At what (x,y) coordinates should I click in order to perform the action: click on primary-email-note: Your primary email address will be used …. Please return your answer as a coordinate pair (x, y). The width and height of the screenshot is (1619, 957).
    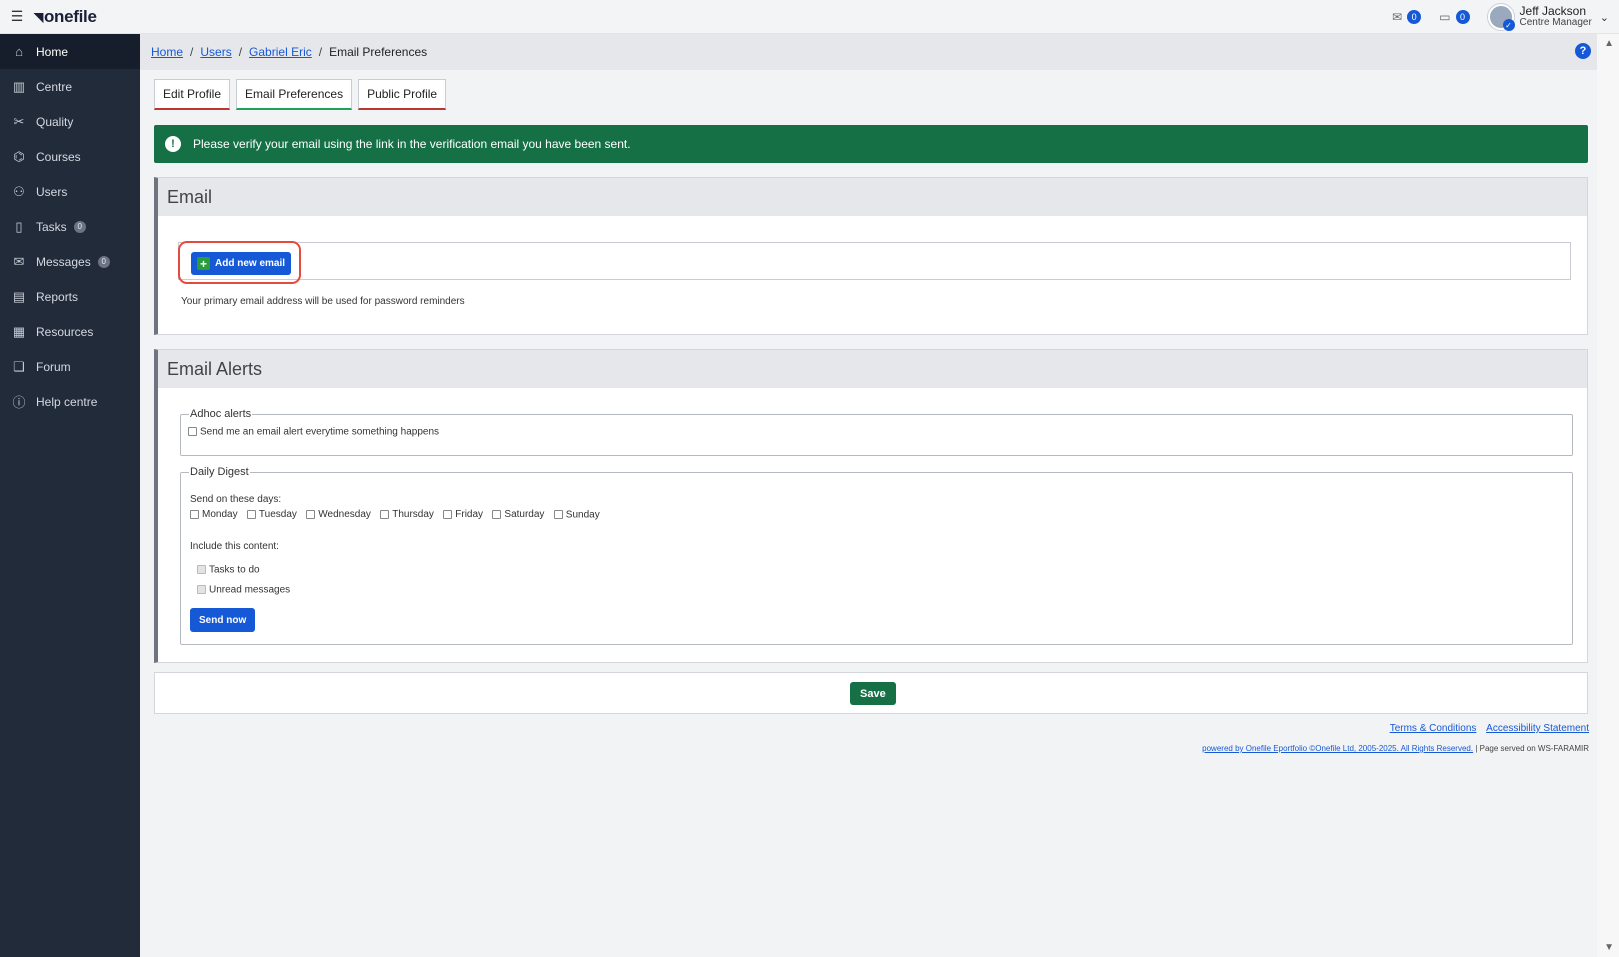
    Looking at the image, I should click on (323, 301).